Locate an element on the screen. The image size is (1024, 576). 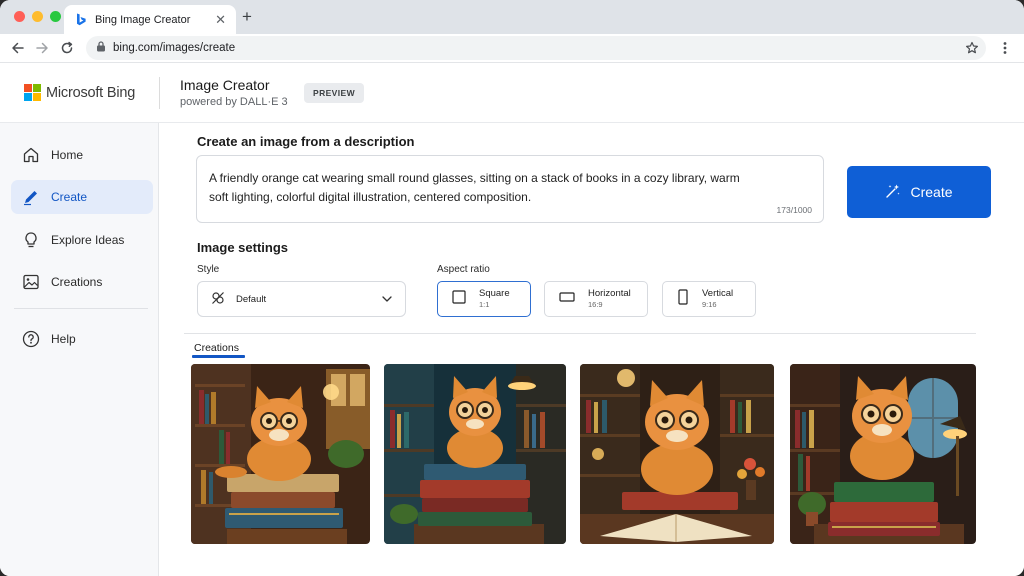
bookmark-star-icon is located at coordinates (972, 48).